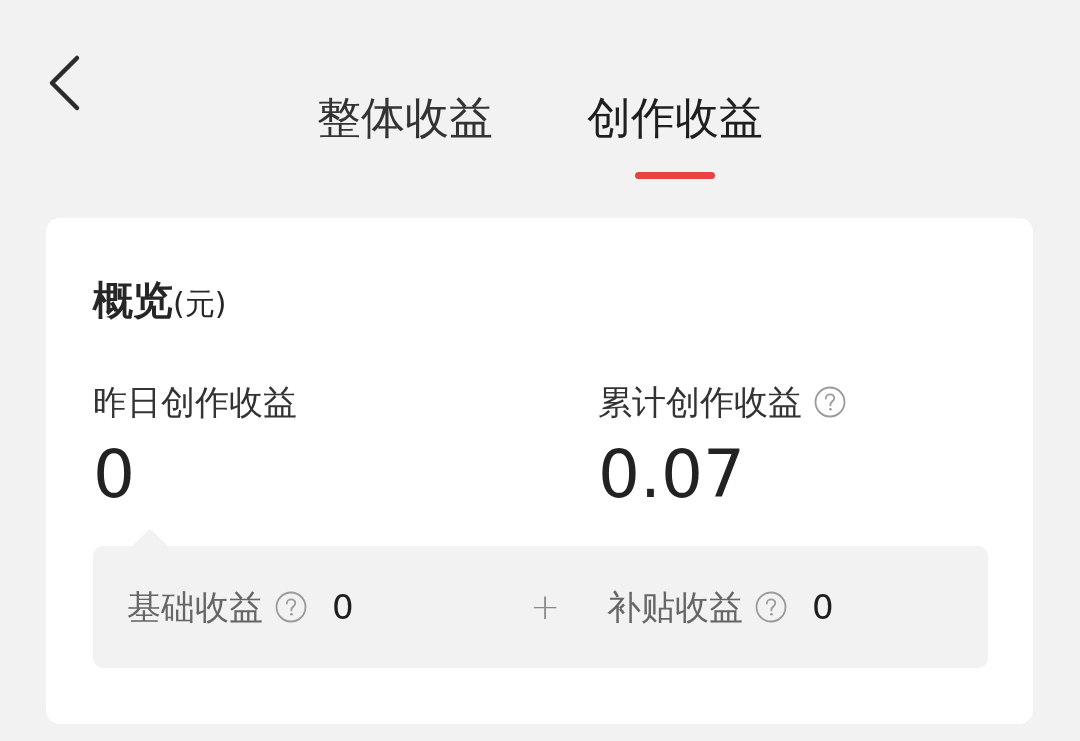 This screenshot has width=1080, height=741. What do you see at coordinates (114, 475) in the screenshot?
I see `stat-value: 0` at bounding box center [114, 475].